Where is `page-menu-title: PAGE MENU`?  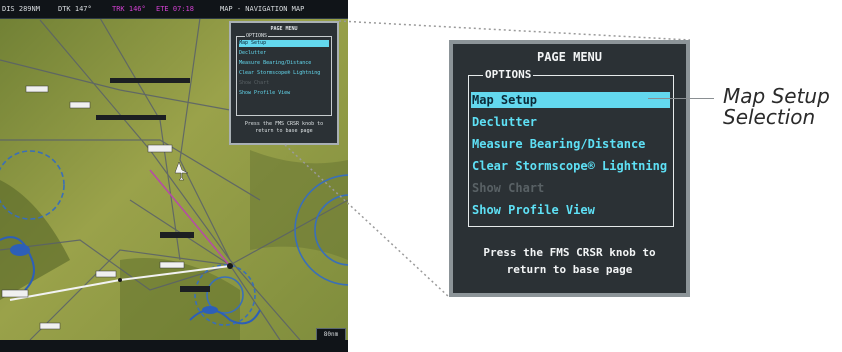
page-menu-title: PAGE MENU is located at coordinates (569, 57).